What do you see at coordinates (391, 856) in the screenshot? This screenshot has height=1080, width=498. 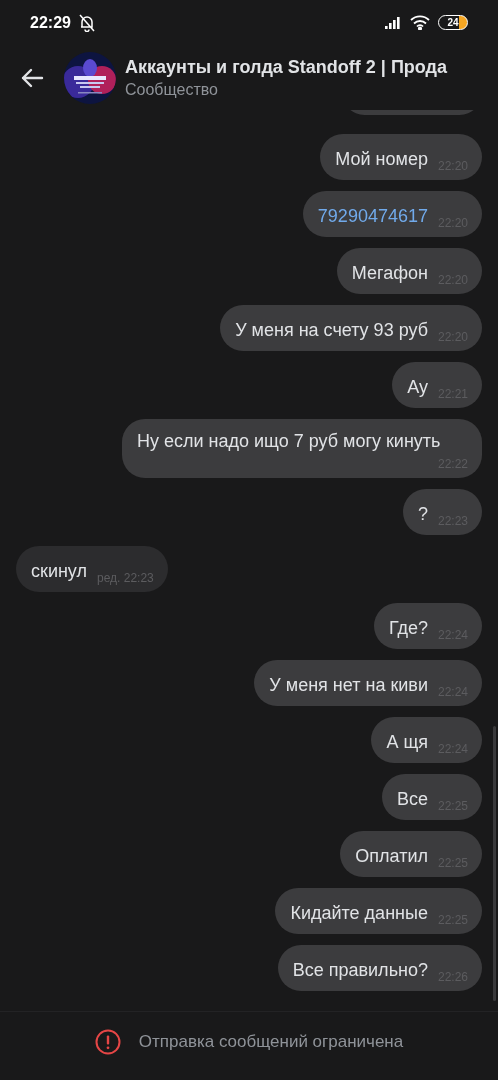 I see `message-text: Оплатил` at bounding box center [391, 856].